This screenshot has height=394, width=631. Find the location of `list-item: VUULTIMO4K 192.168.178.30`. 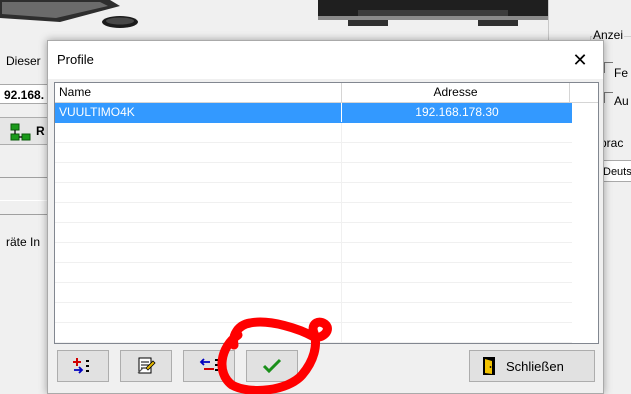

list-item: VUULTIMO4K 192.168.178.30 is located at coordinates (313, 113).